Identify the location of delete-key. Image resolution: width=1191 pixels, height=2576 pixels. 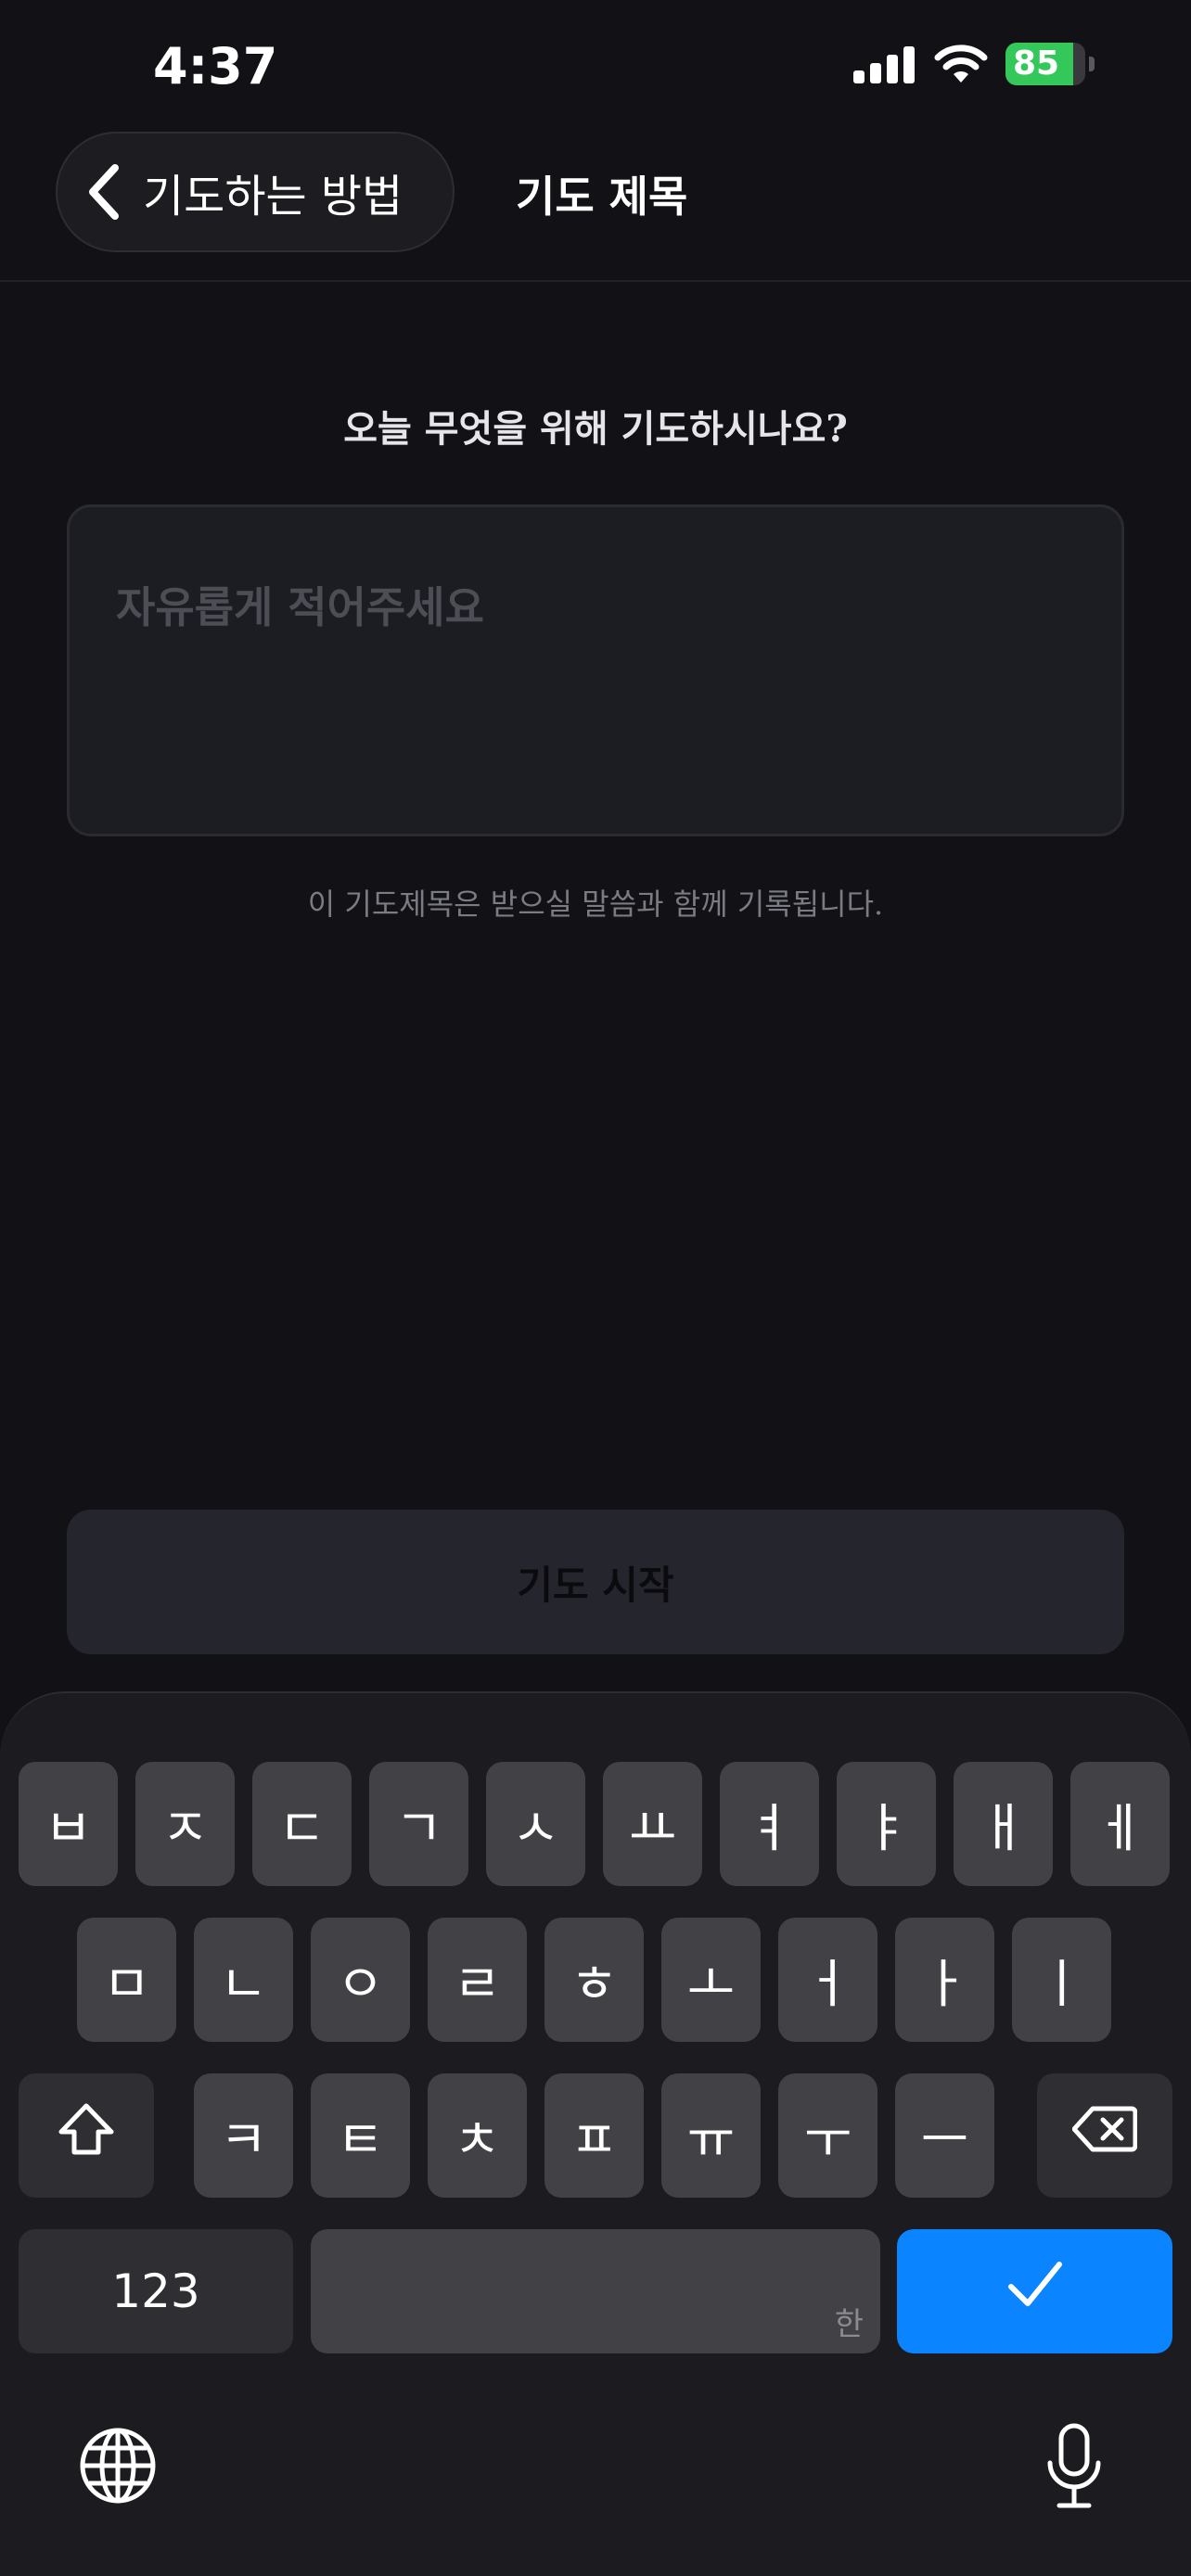
(1104, 2136).